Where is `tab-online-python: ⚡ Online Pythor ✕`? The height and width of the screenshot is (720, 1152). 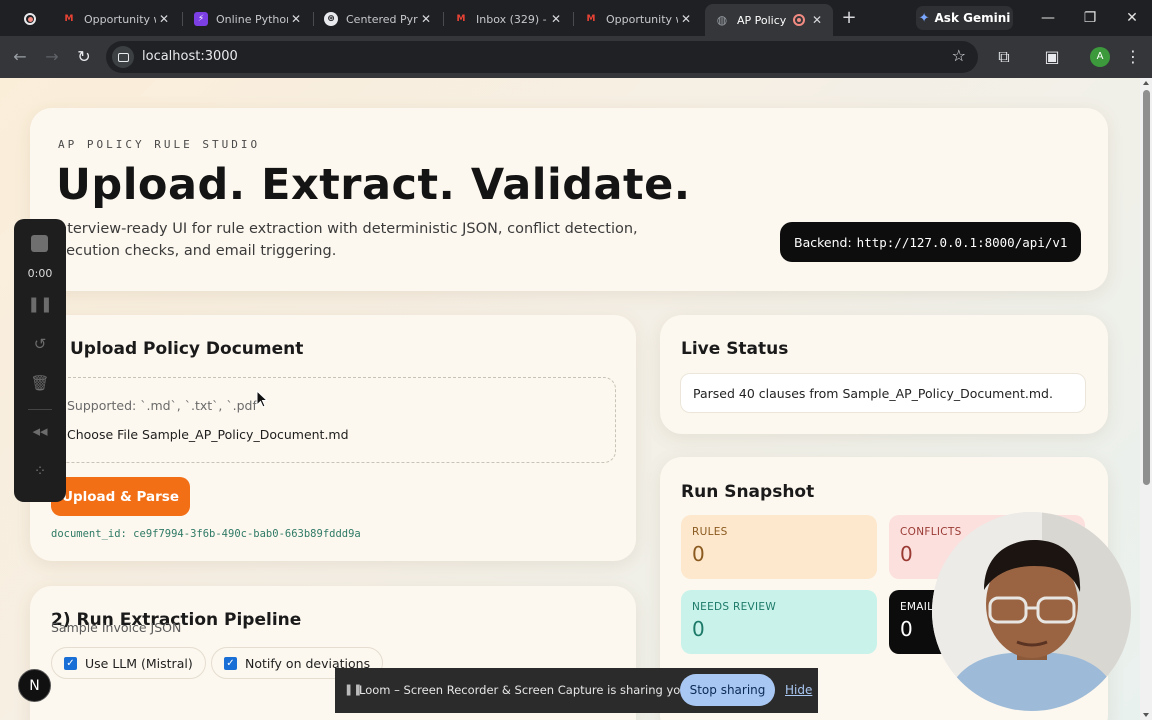 tab-online-python: ⚡ Online Pythor ✕ is located at coordinates (248, 19).